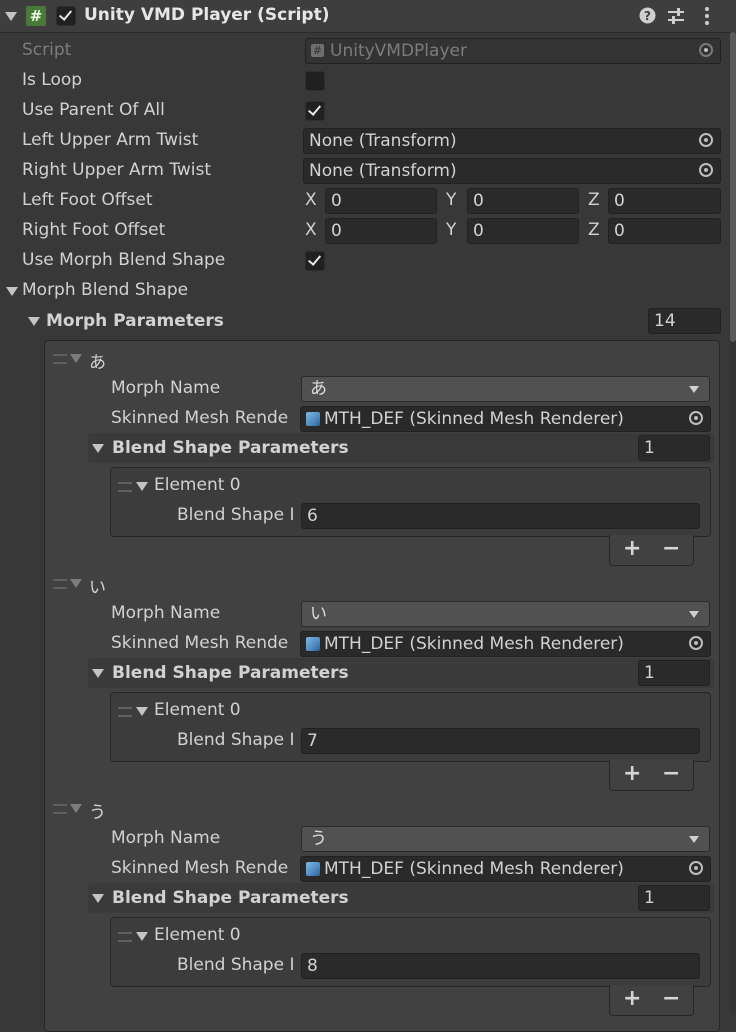  Describe the element at coordinates (166, 388) in the screenshot. I see `morph-name-label: Morph Name` at that location.